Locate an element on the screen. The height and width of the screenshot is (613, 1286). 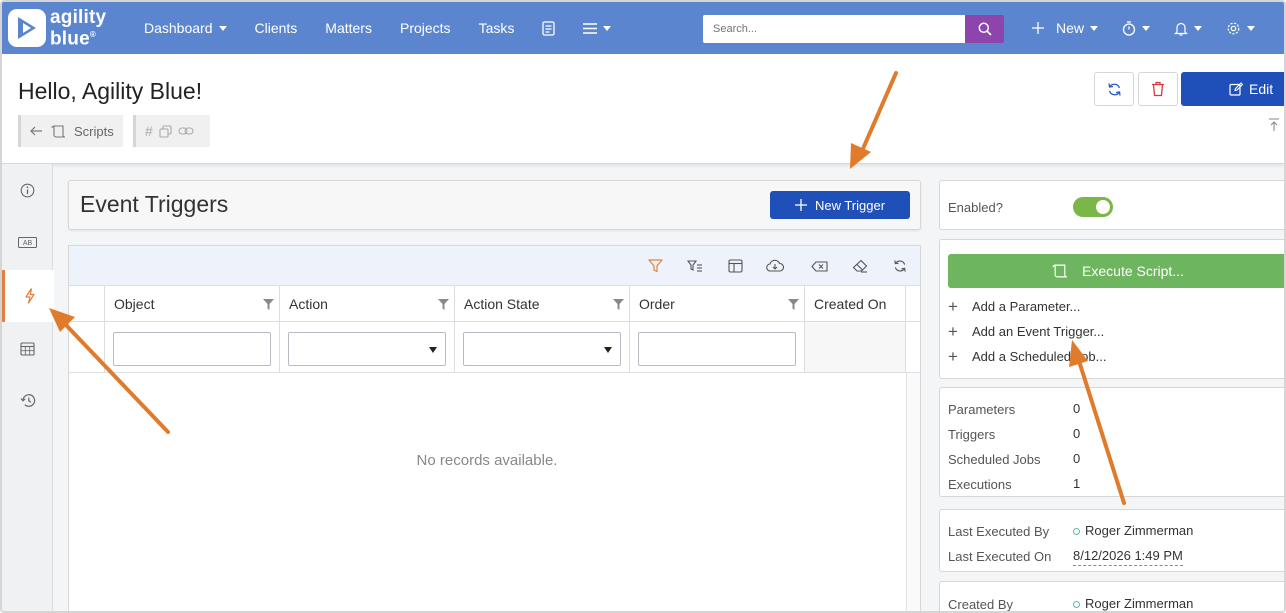
bell-icon is located at coordinates (1181, 29).